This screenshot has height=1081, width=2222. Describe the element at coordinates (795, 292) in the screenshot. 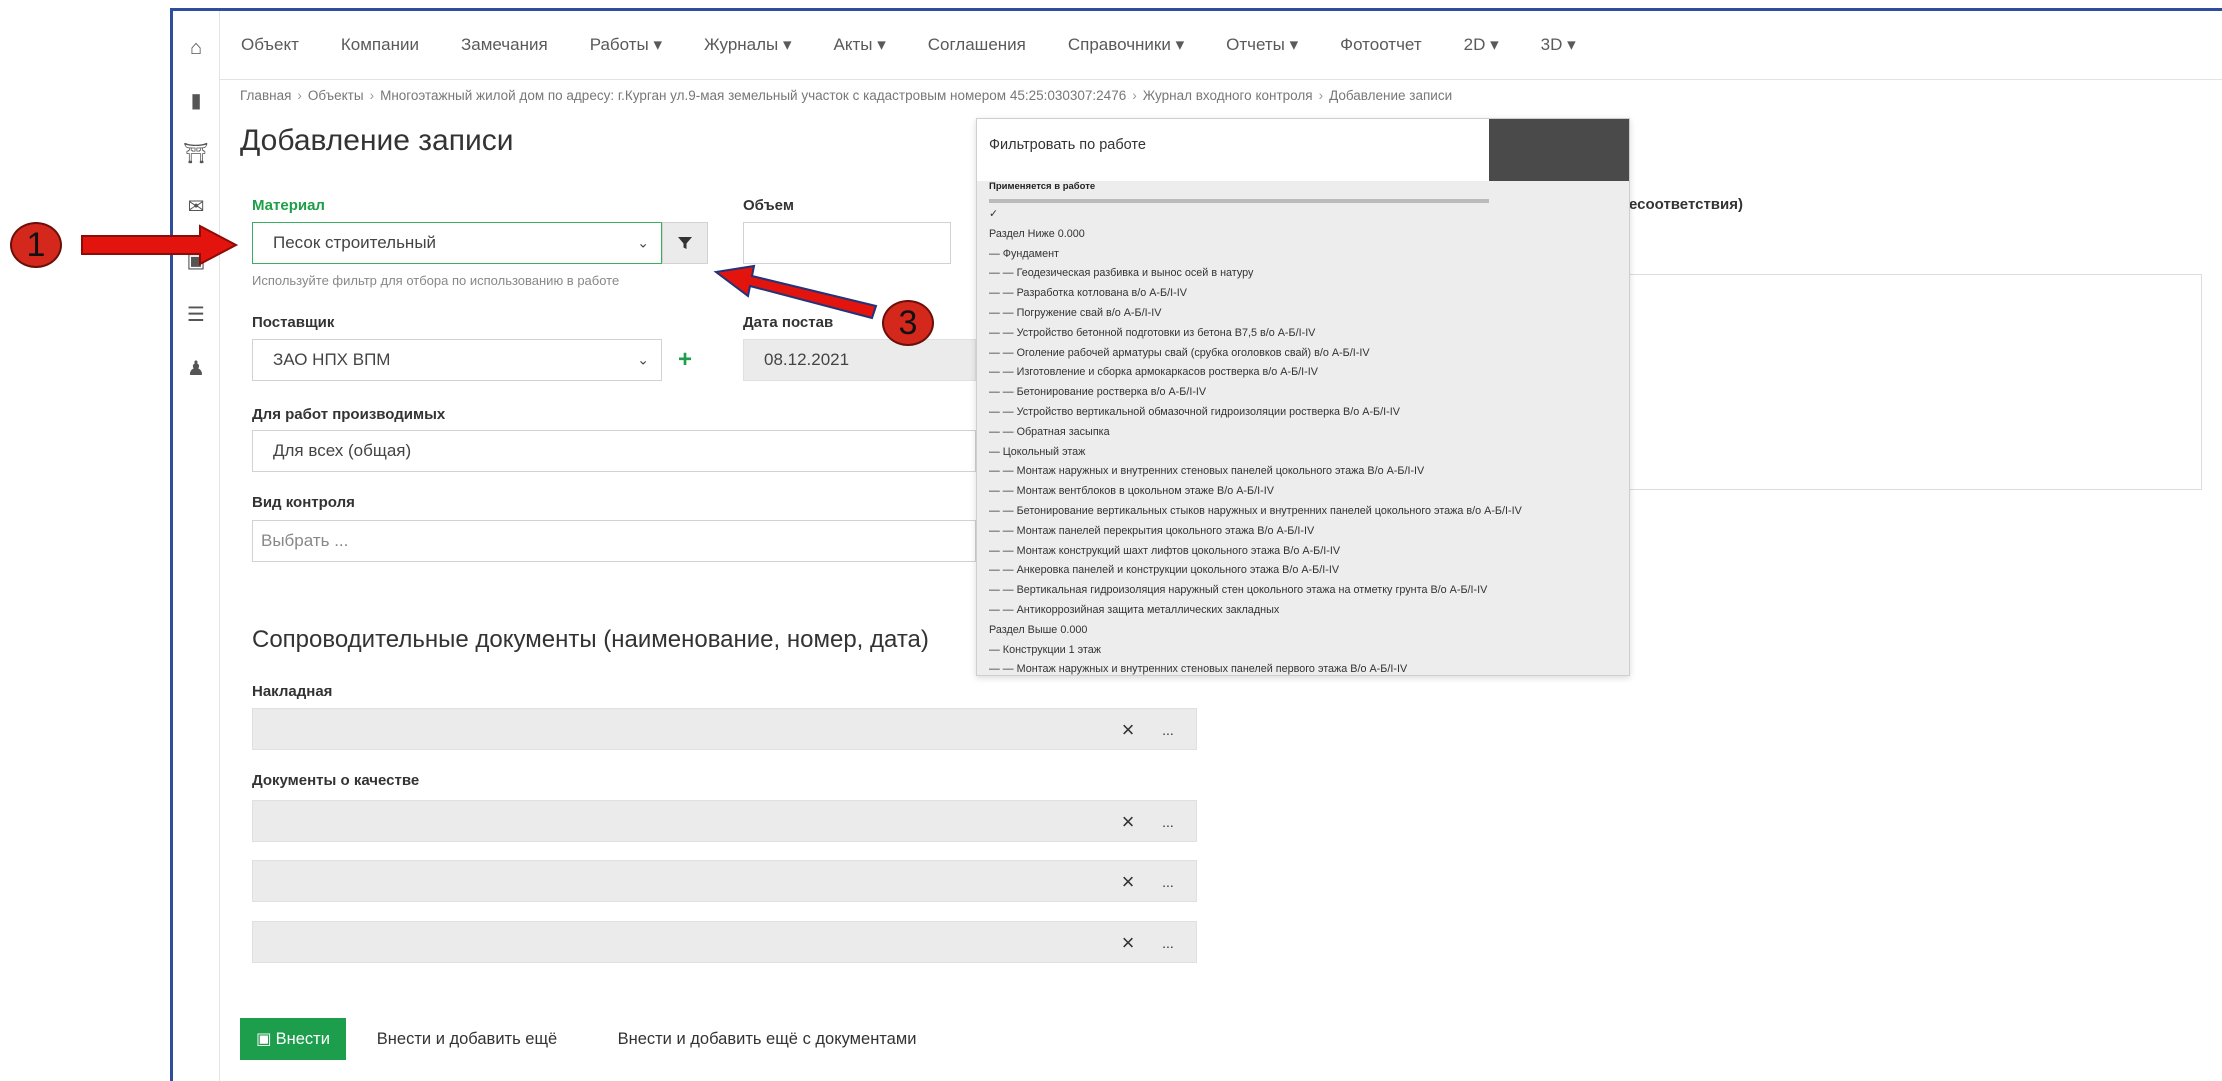

I see `arrow-to-filter` at that location.